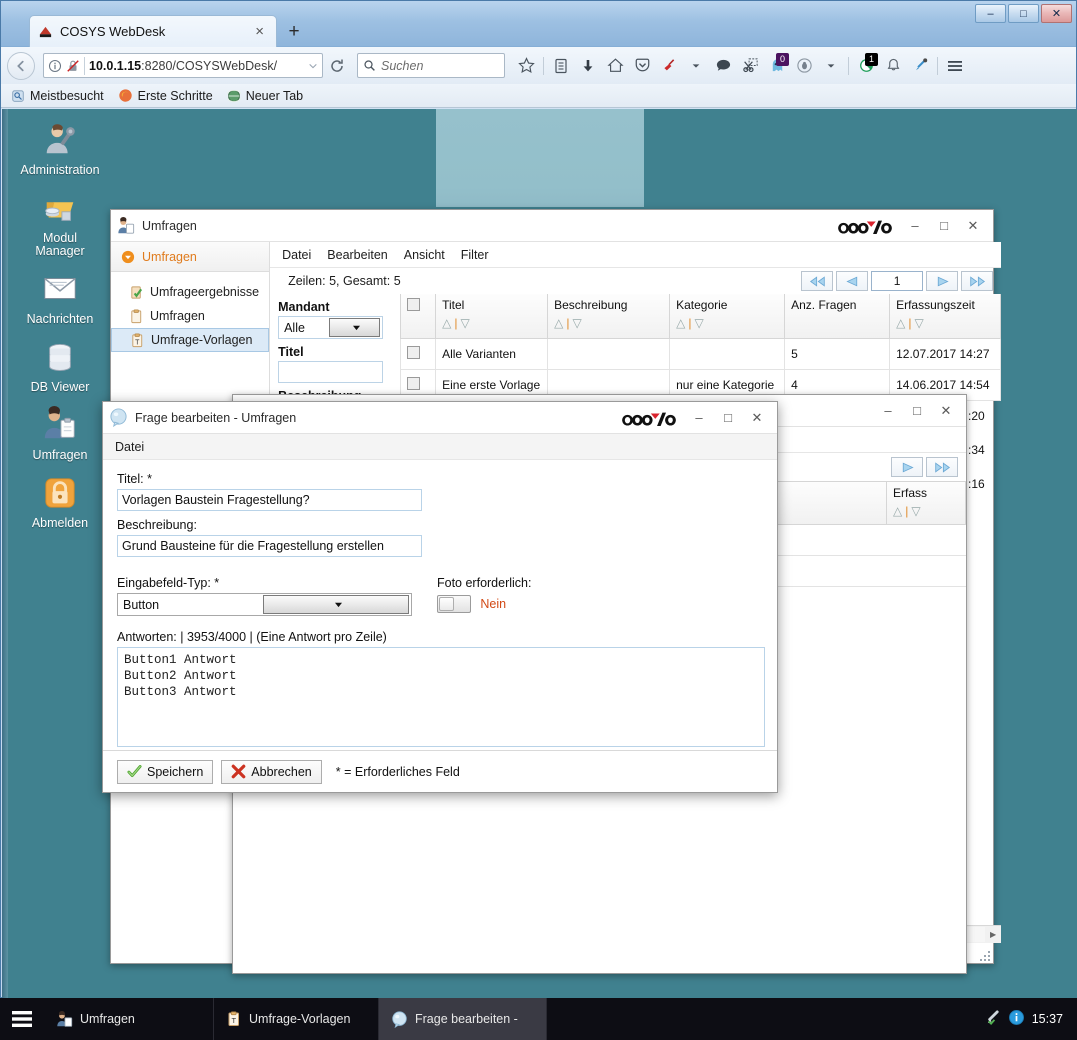  What do you see at coordinates (727, 316) in the screenshot?
I see `column-header-kategorie: Kategorie △ | ▽` at bounding box center [727, 316].